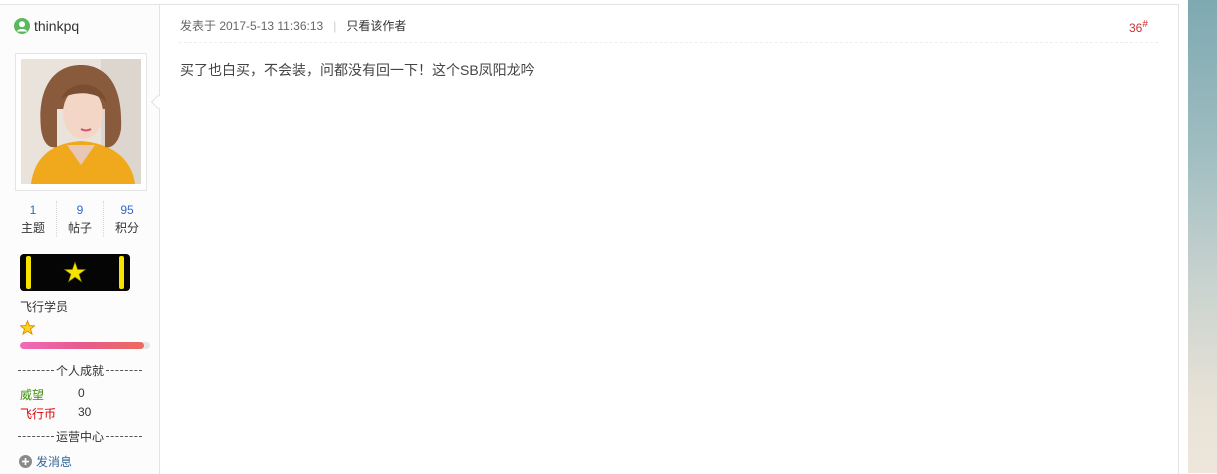 This screenshot has height=474, width=1217. I want to click on post-timestamp: 发表于 2017-5-13 11:36:13, so click(252, 26).